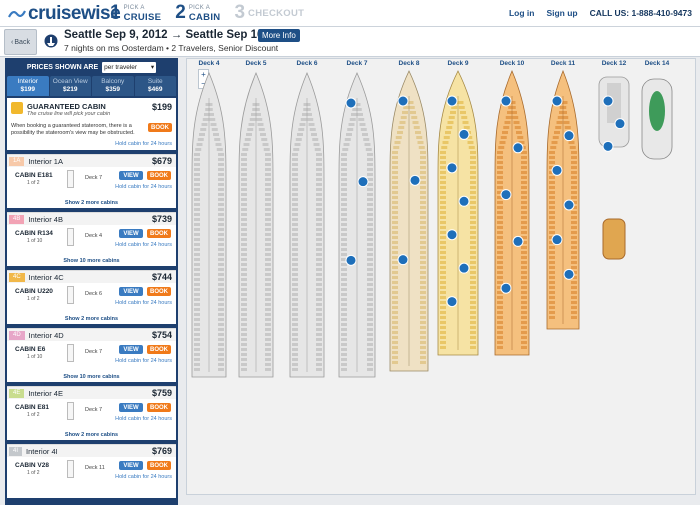  What do you see at coordinates (129, 67) in the screenshot?
I see `price-mode-select: per traveler ▾` at bounding box center [129, 67].